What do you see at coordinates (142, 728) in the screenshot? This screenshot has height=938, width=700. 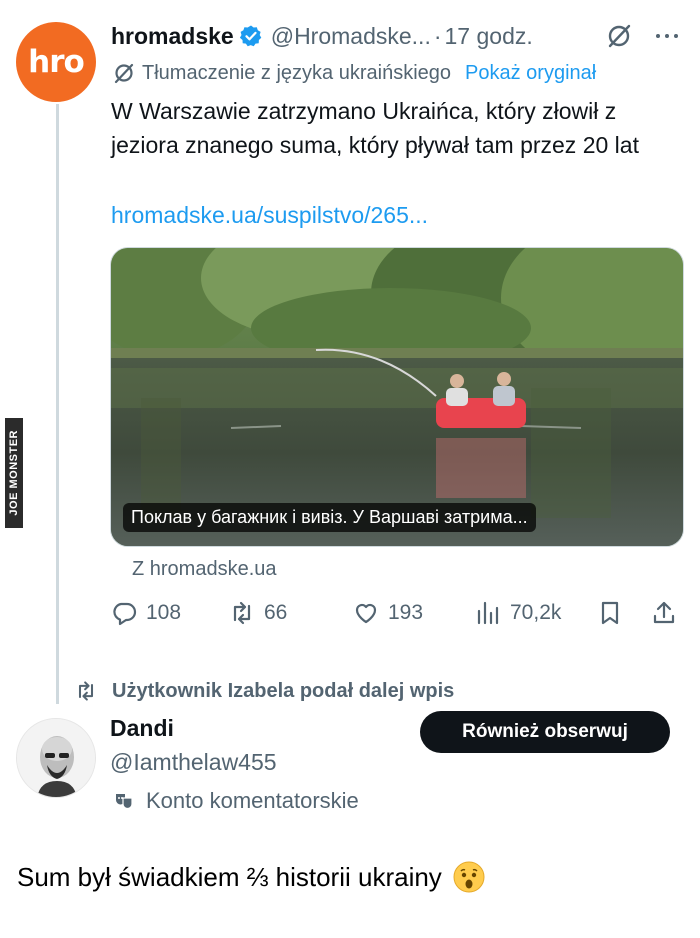 I see `commenter-name: Dandi` at bounding box center [142, 728].